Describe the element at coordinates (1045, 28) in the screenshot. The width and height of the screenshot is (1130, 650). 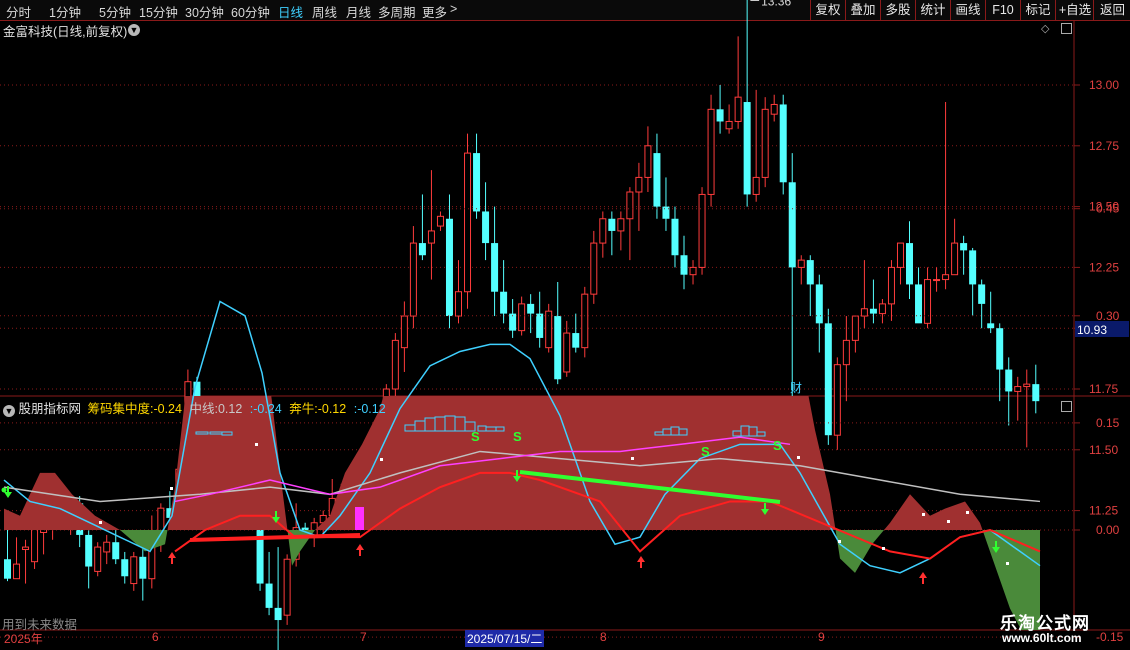
I see `diamond-icon: ◇` at that location.